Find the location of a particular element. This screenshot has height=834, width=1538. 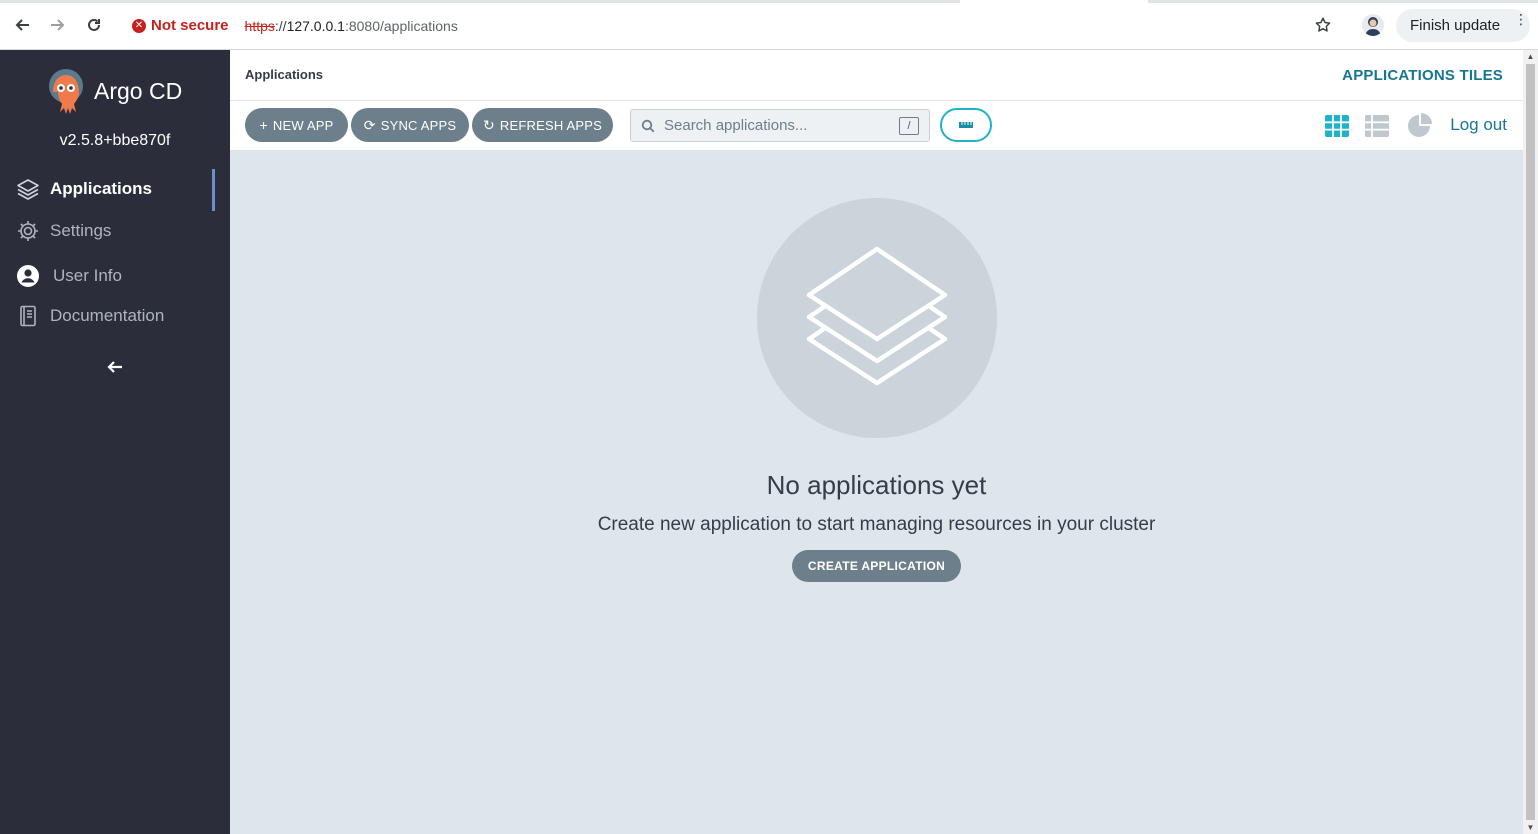

forward-button is located at coordinates (58, 25).